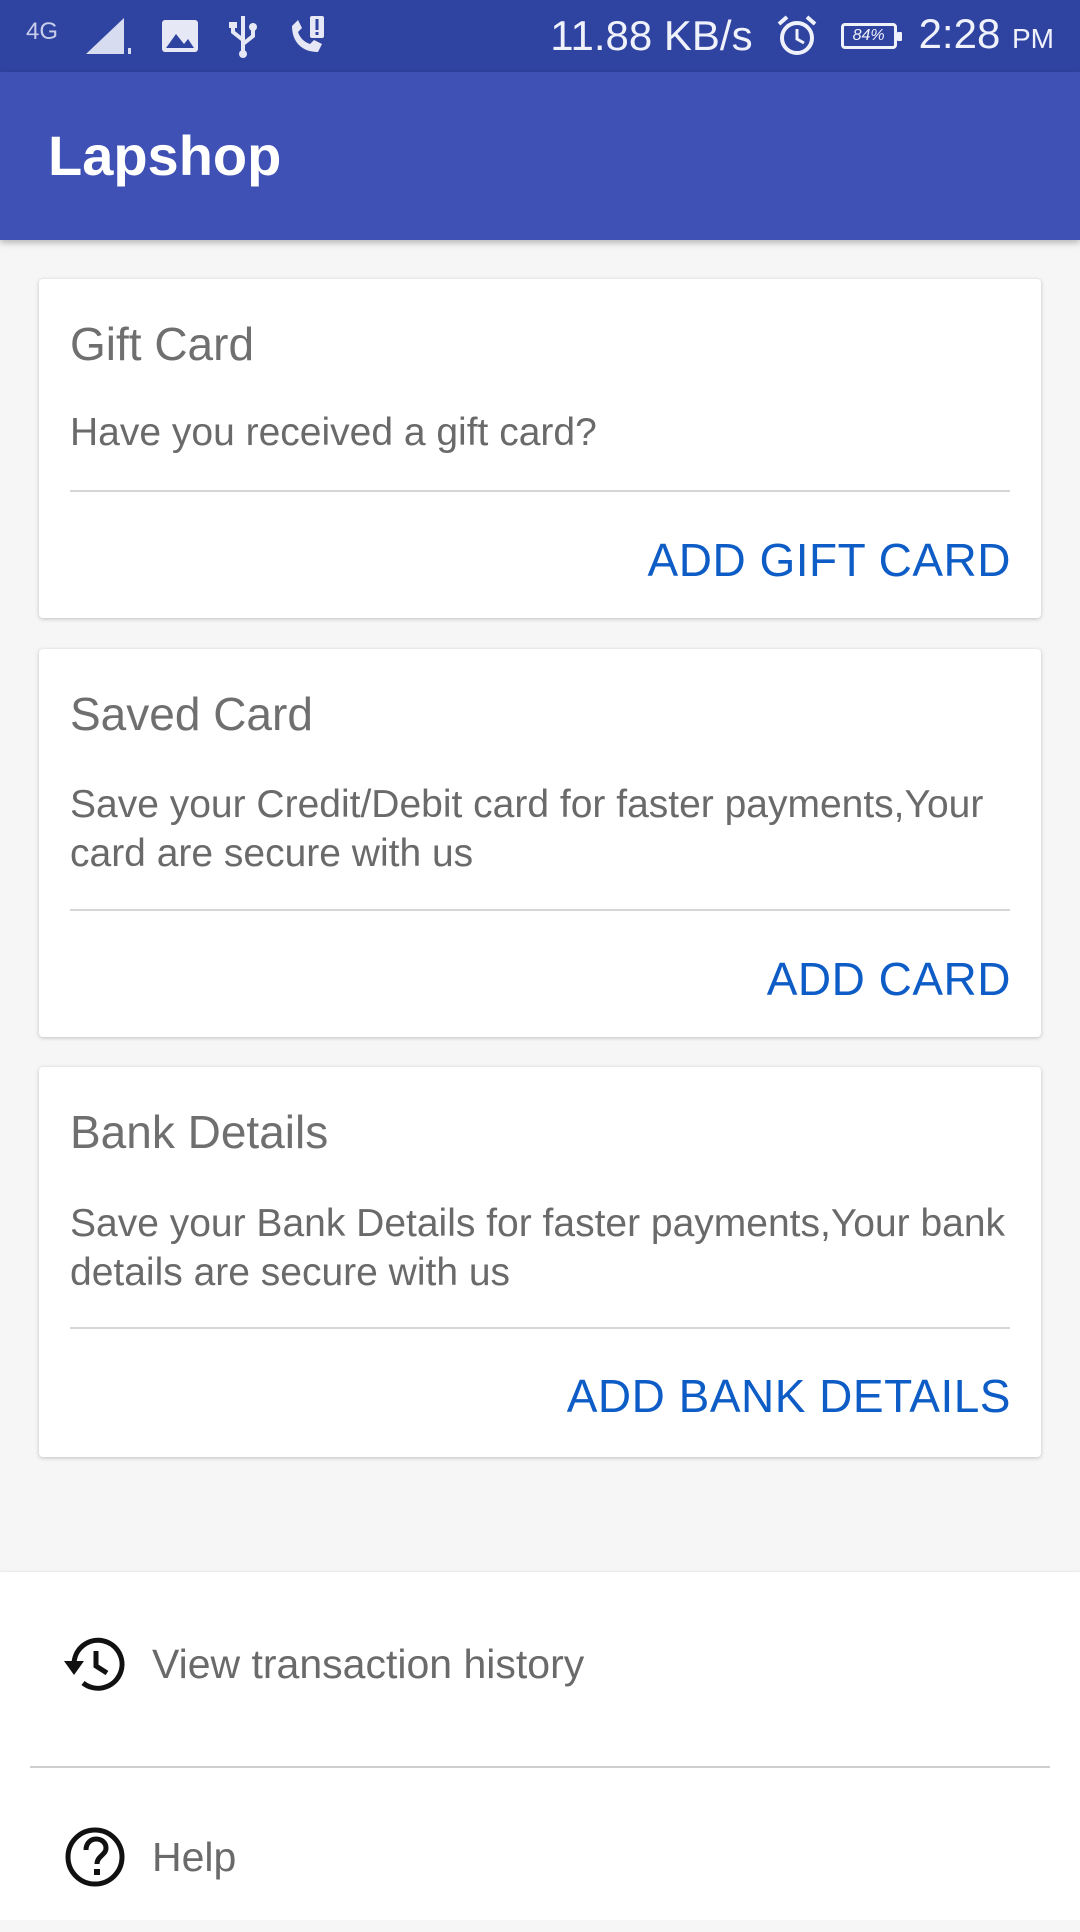 The image size is (1080, 1932). I want to click on battery-icon: 84%, so click(871, 36).